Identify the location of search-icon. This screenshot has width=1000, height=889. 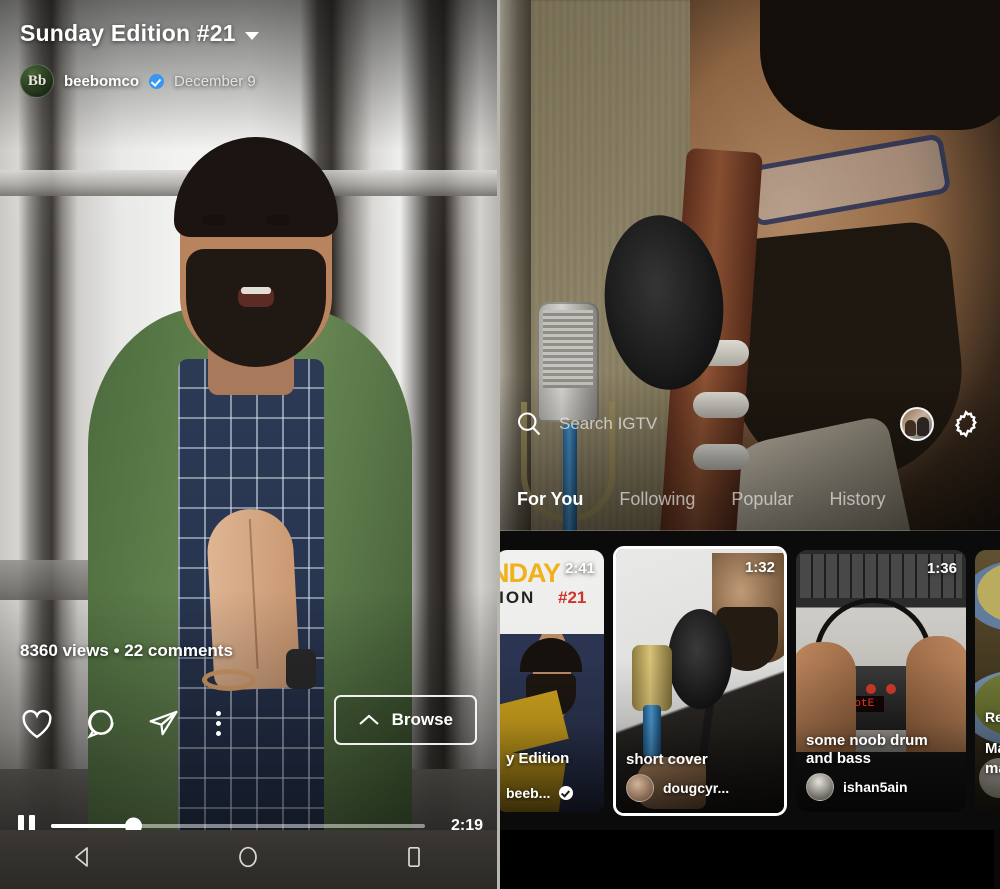
(529, 424).